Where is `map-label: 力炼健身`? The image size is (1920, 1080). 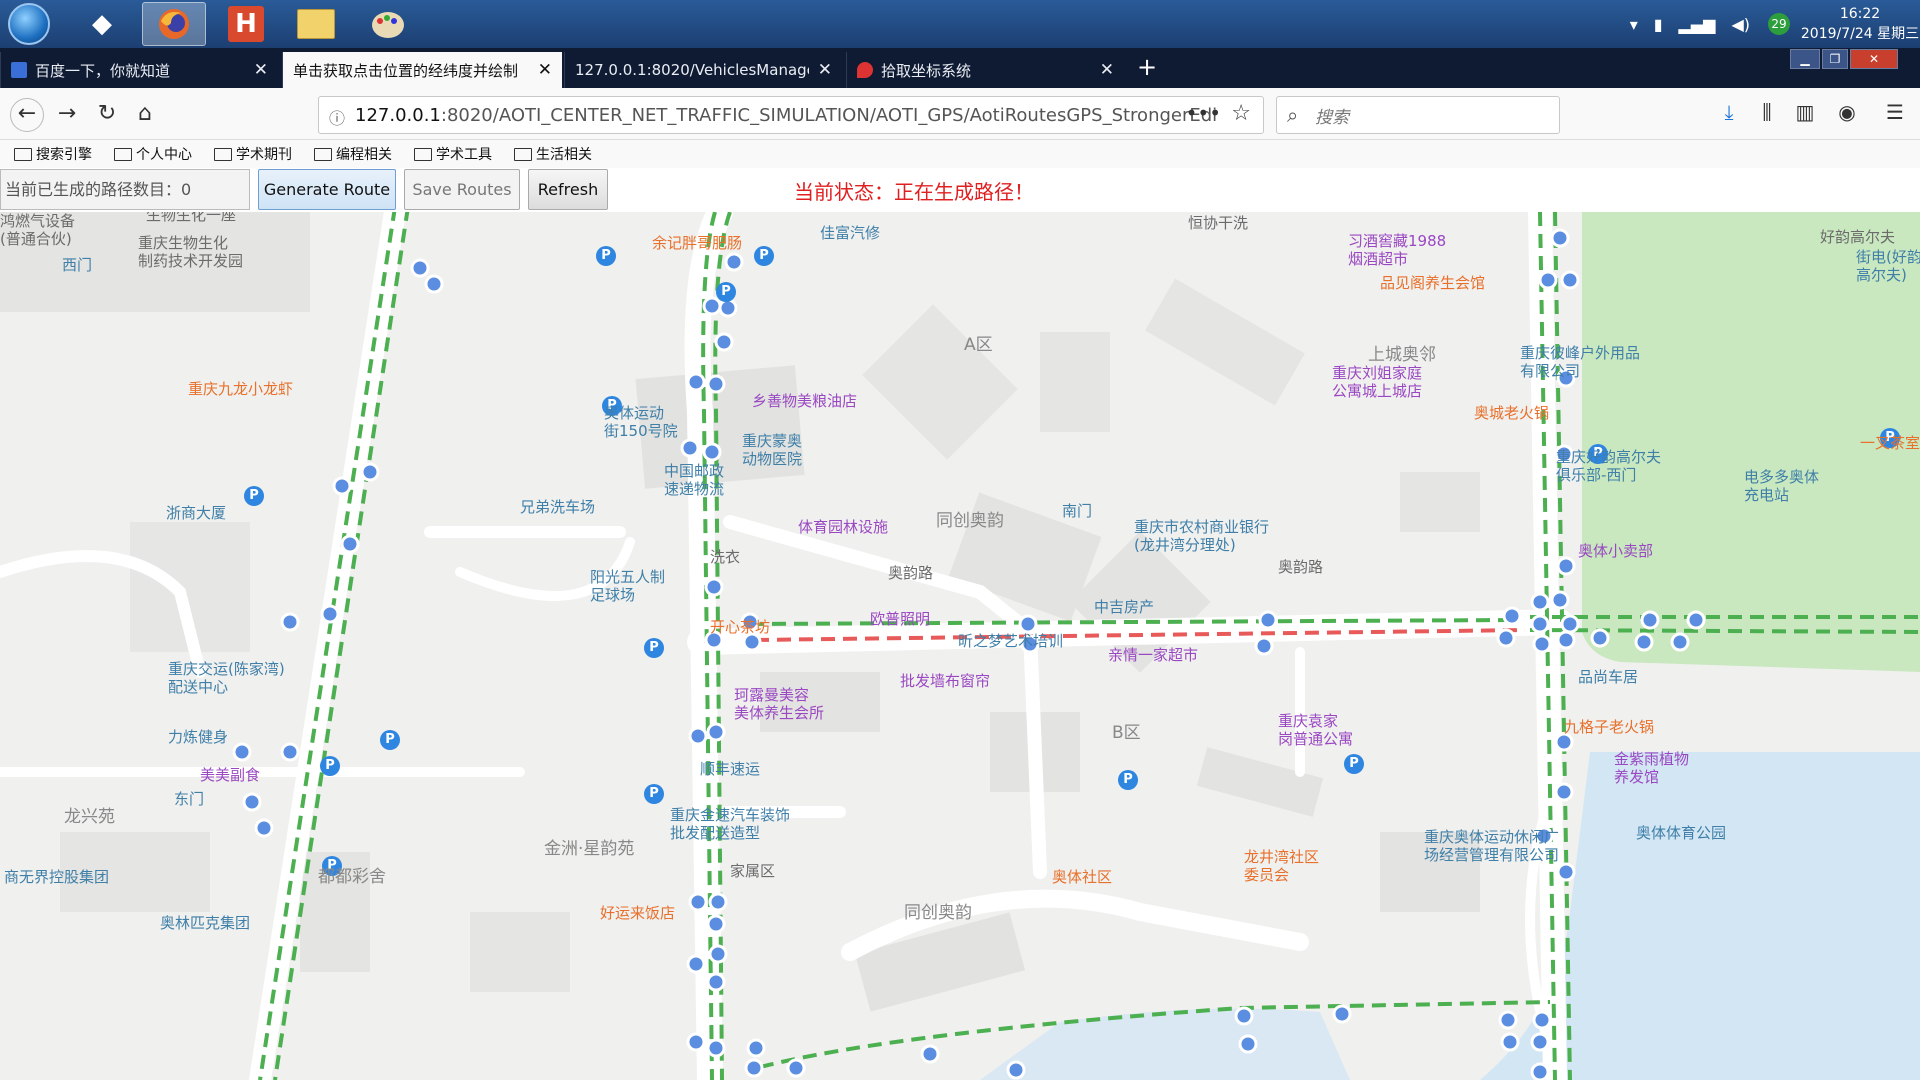 map-label: 力炼健身 is located at coordinates (198, 737).